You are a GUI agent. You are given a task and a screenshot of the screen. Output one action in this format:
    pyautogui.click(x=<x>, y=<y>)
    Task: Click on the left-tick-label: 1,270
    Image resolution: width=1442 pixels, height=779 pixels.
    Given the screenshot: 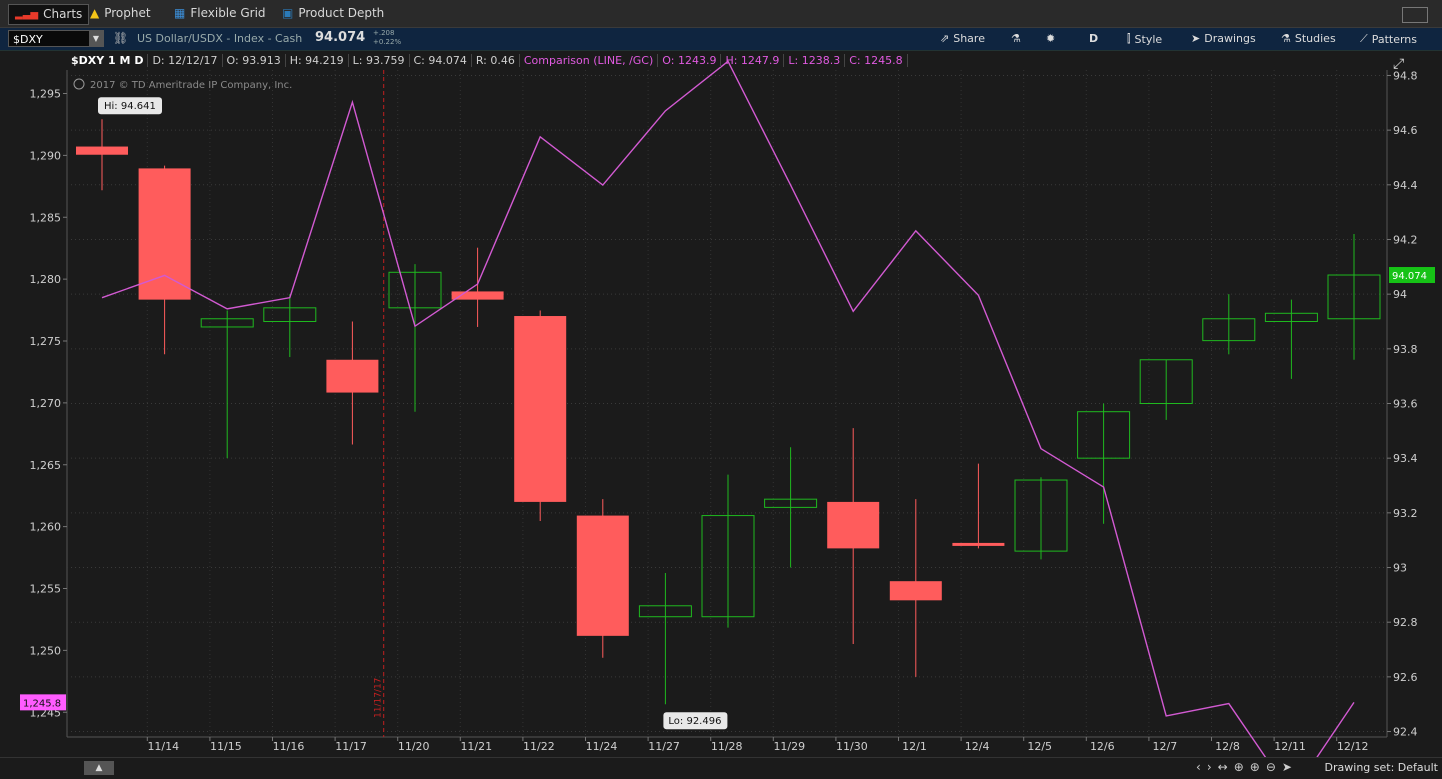 What is the action you would take?
    pyautogui.click(x=46, y=403)
    